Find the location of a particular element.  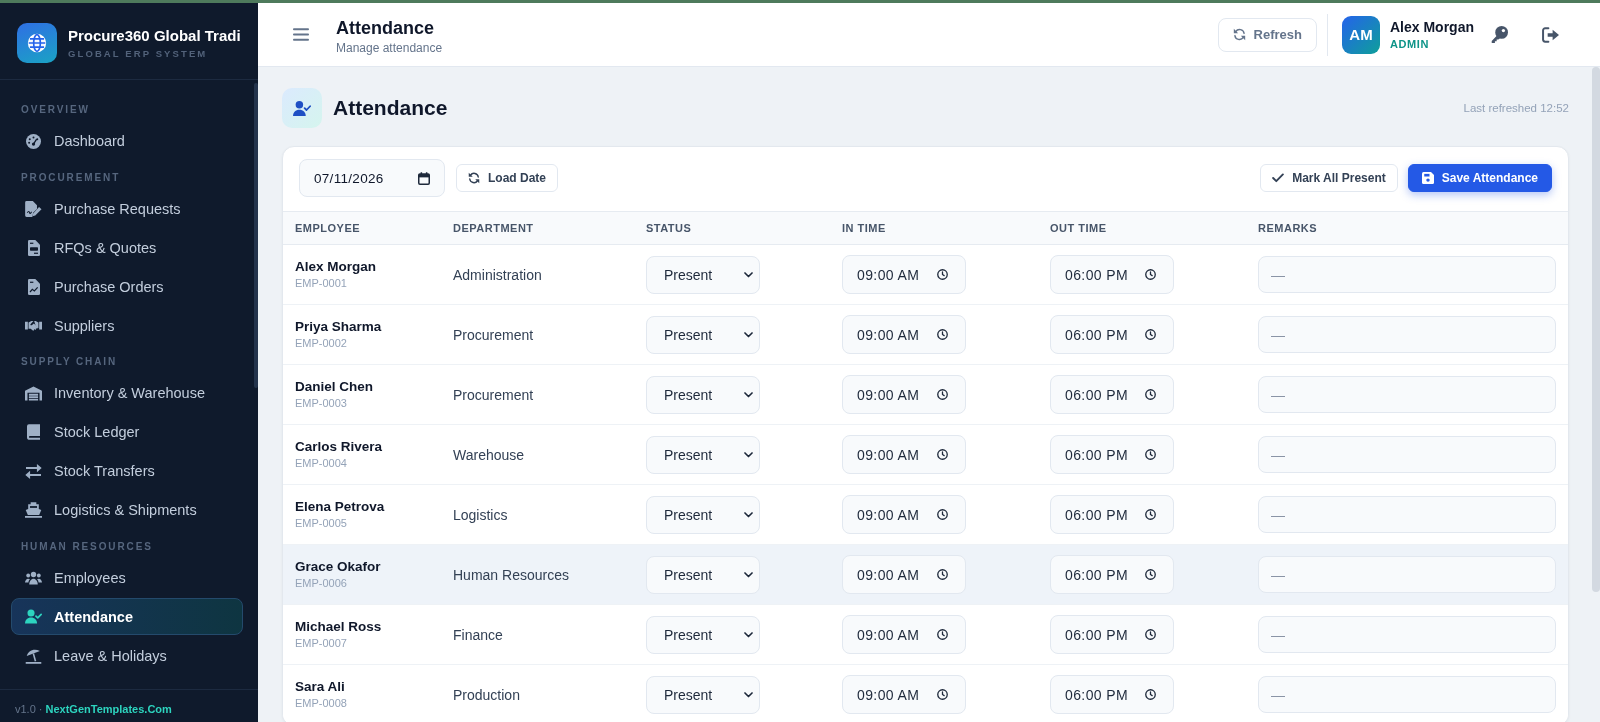

beach-umbrella-icon is located at coordinates (33, 655).